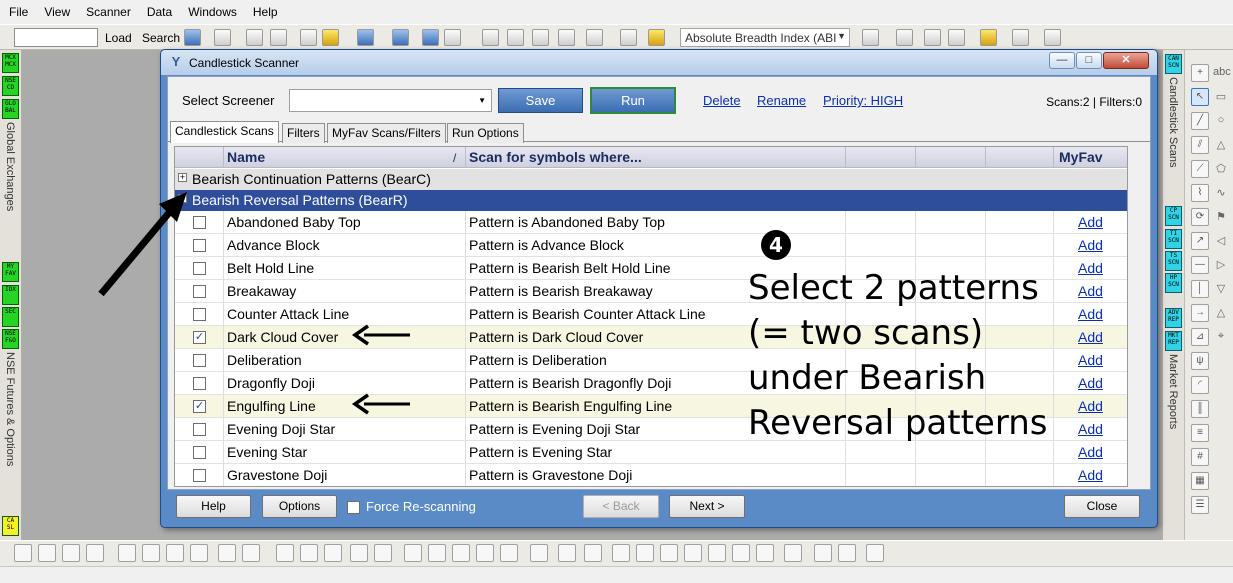 This screenshot has height=583, width=1233. What do you see at coordinates (246, 157) in the screenshot?
I see `column-name: Name` at bounding box center [246, 157].